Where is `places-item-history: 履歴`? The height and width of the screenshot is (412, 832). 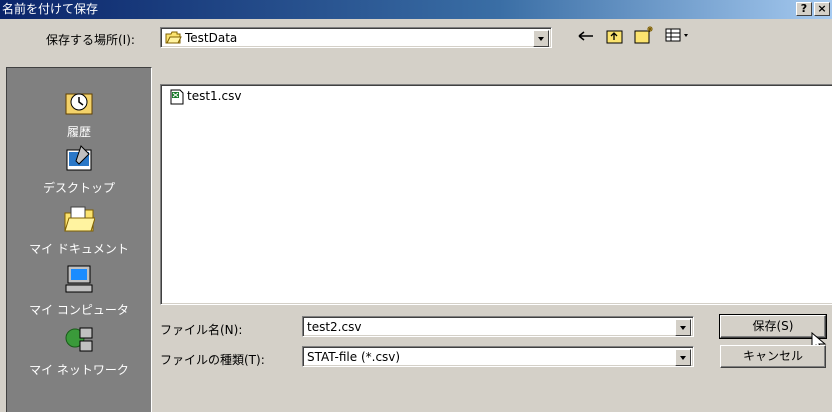
places-item-history: 履歴 is located at coordinates (79, 113).